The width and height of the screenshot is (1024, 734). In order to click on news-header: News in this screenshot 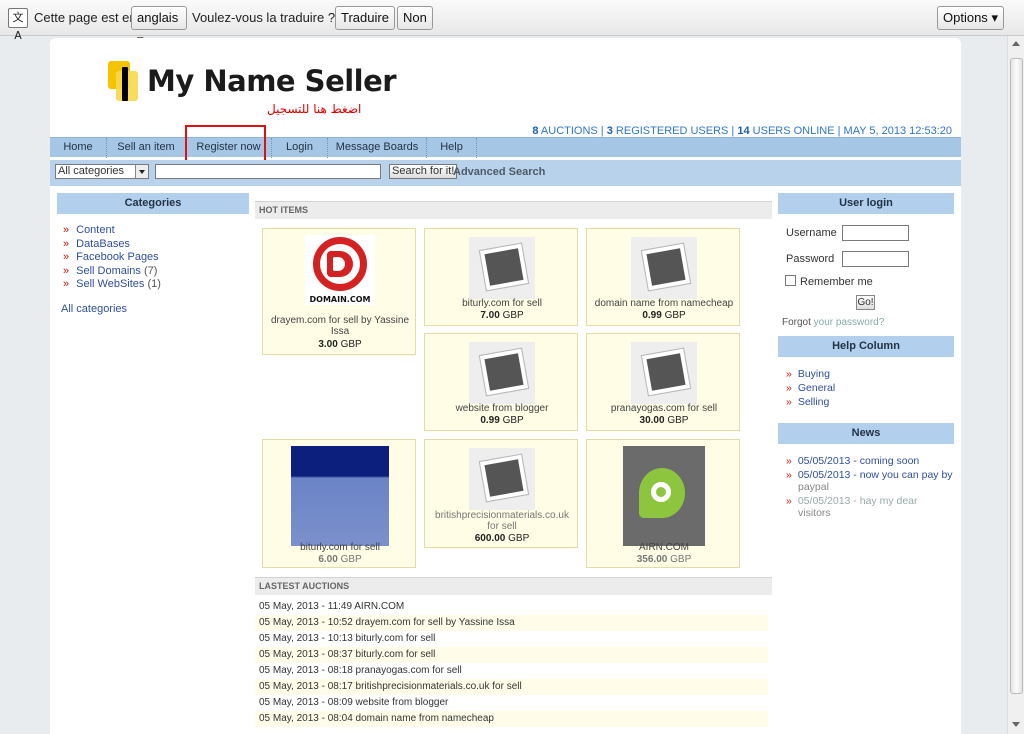, I will do `click(866, 433)`.